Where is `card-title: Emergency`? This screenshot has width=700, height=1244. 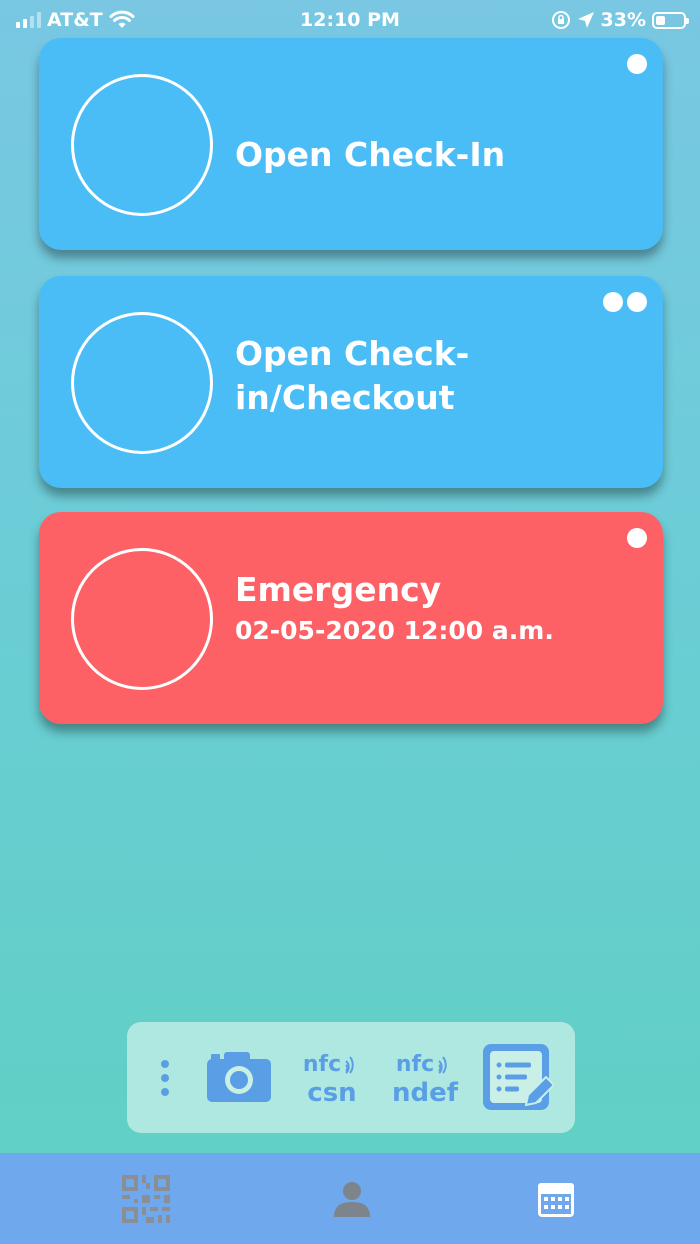 card-title: Emergency is located at coordinates (338, 589).